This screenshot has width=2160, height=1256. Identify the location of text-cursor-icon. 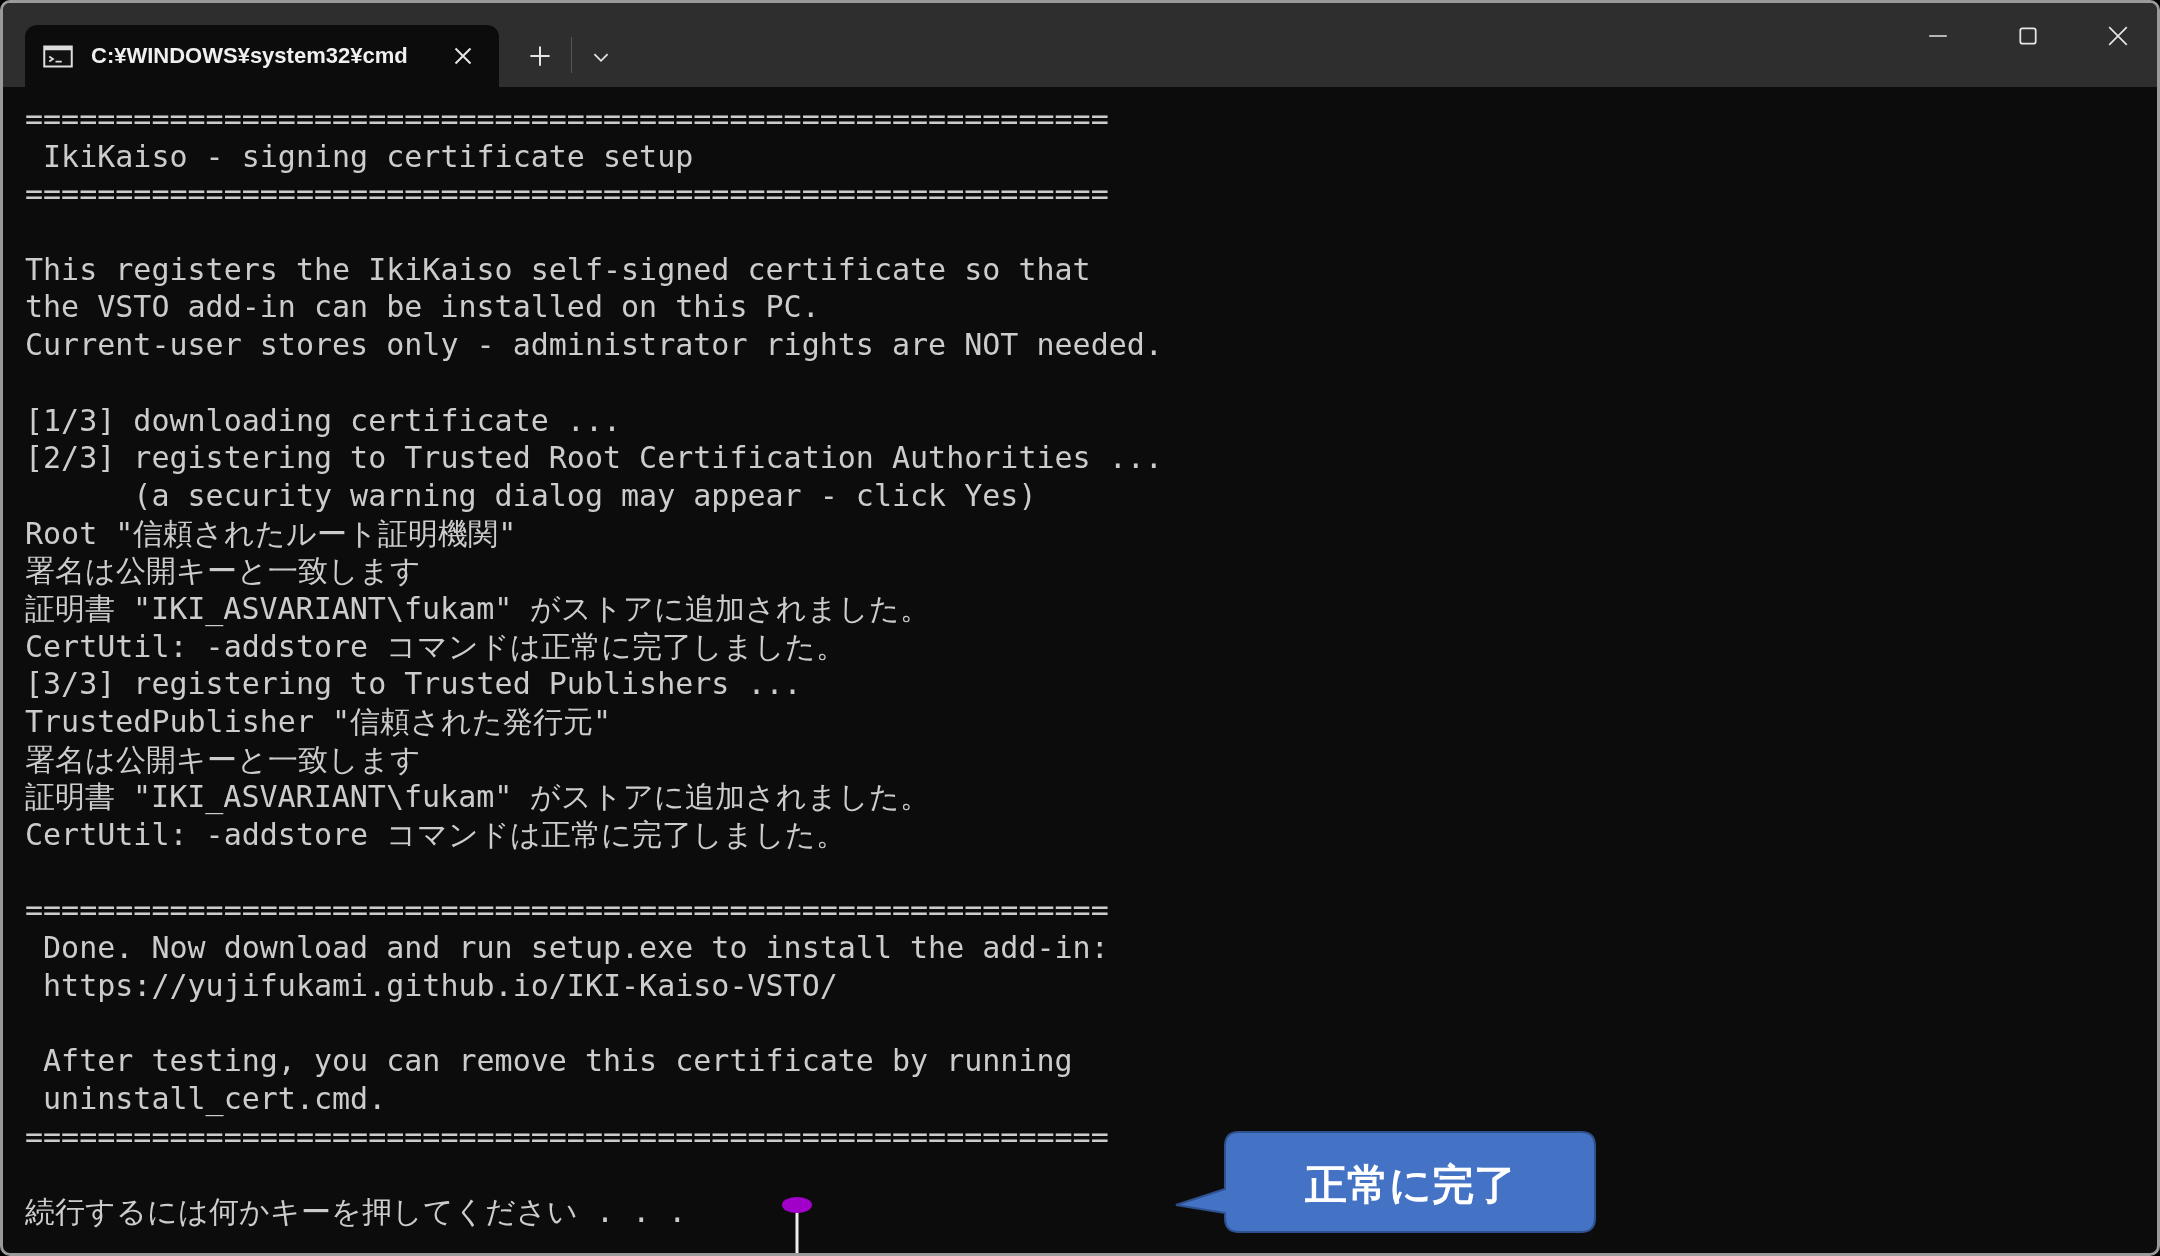
(797, 1224).